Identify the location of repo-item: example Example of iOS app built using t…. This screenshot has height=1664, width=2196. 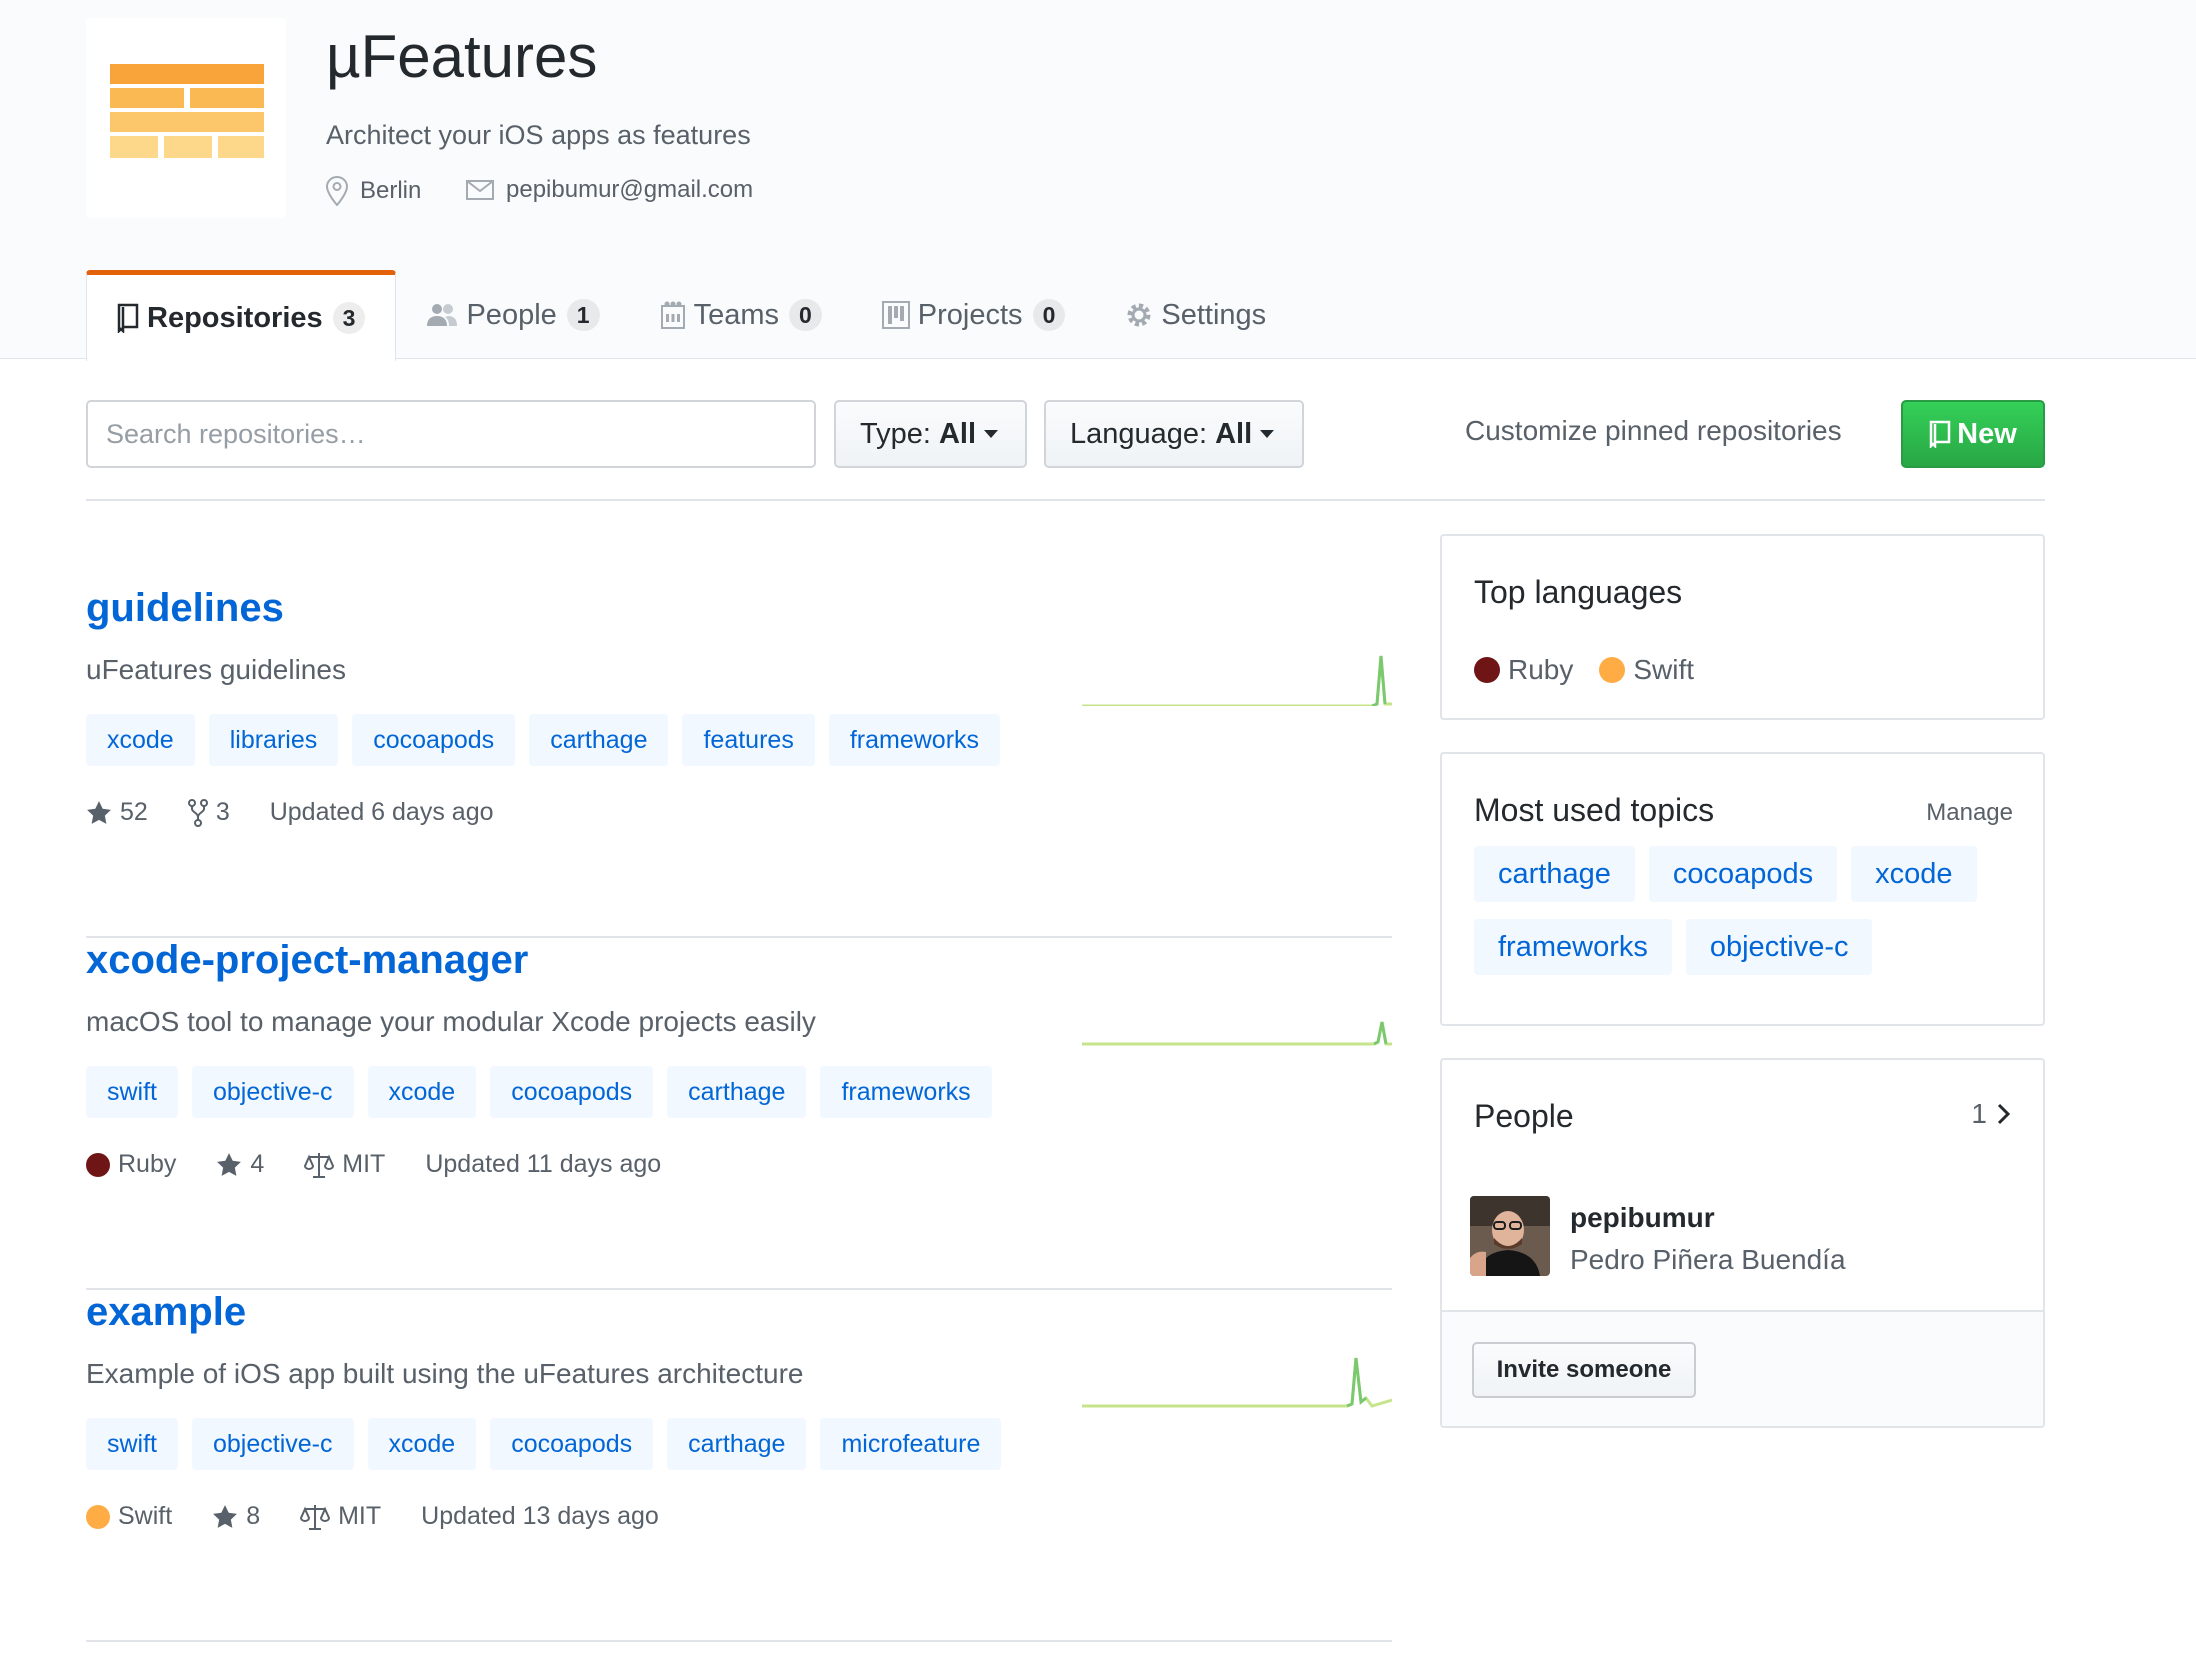
(739, 1466).